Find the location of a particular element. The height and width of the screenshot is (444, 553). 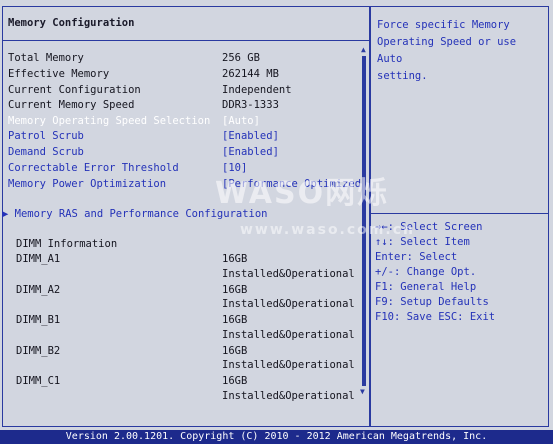

info-label: Total Memory is located at coordinates (46, 58).